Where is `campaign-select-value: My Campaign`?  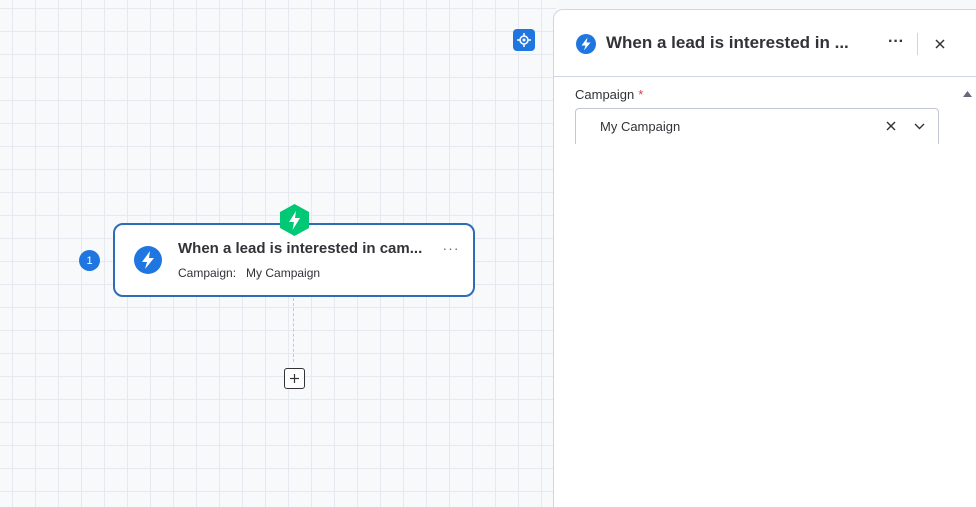
campaign-select-value: My Campaign is located at coordinates (640, 126).